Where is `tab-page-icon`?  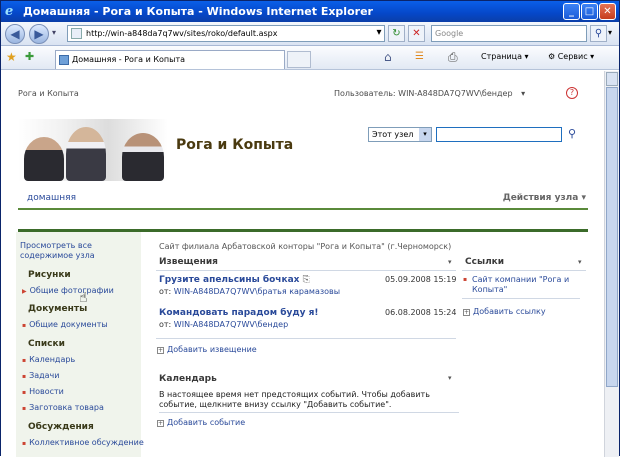 tab-page-icon is located at coordinates (64, 60).